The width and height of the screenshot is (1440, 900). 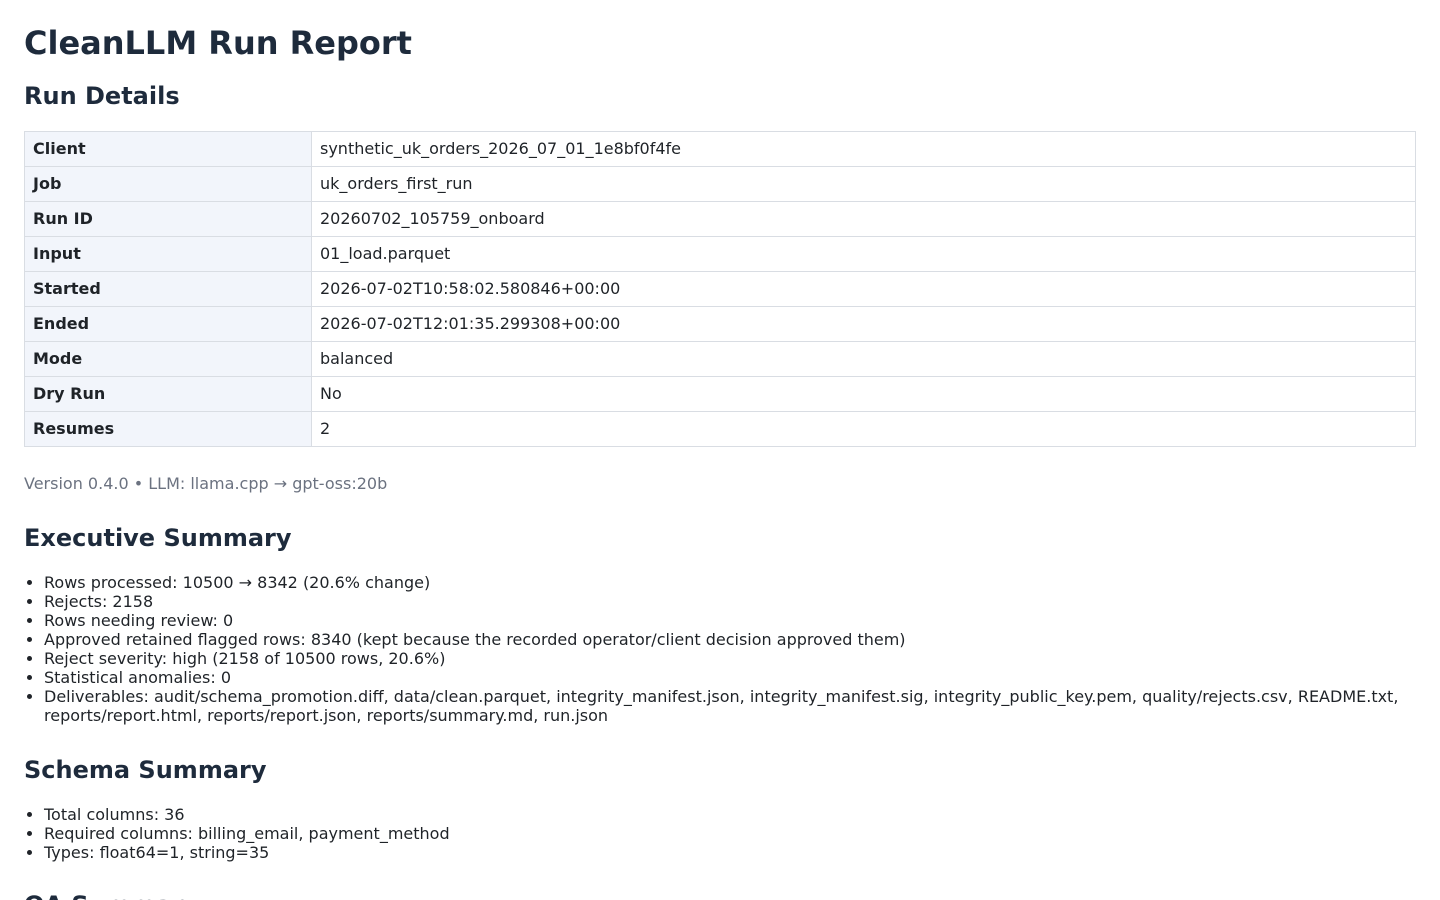 I want to click on list-item: Rejects: 2158, so click(x=730, y=601).